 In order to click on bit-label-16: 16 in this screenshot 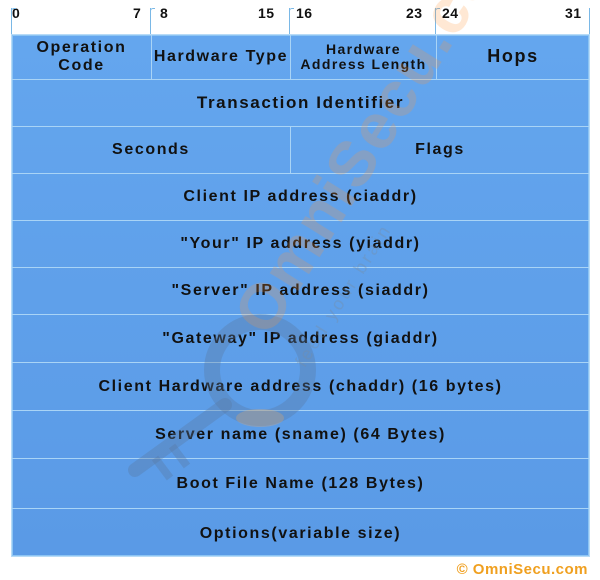, I will do `click(304, 13)`.